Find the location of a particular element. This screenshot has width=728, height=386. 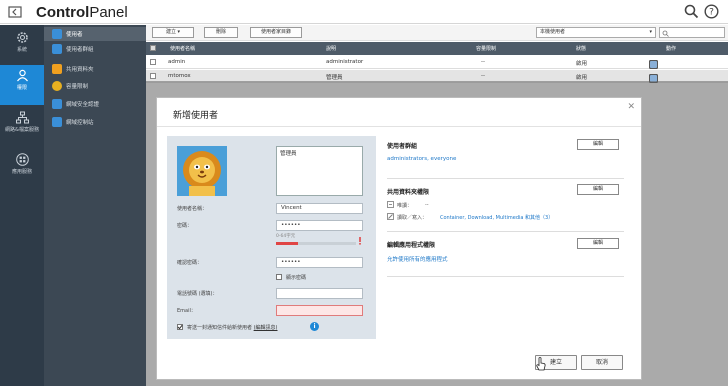

subnav-item-domain-security: 網域安全認證 is located at coordinates (95, 104).